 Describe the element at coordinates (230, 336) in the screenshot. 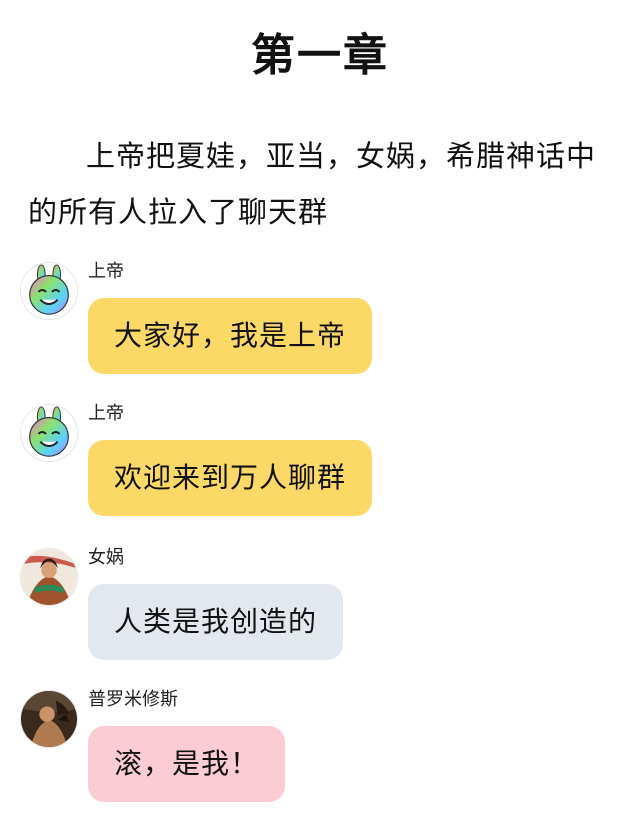

I see `message-bubble: 大家好，我是上帝` at that location.